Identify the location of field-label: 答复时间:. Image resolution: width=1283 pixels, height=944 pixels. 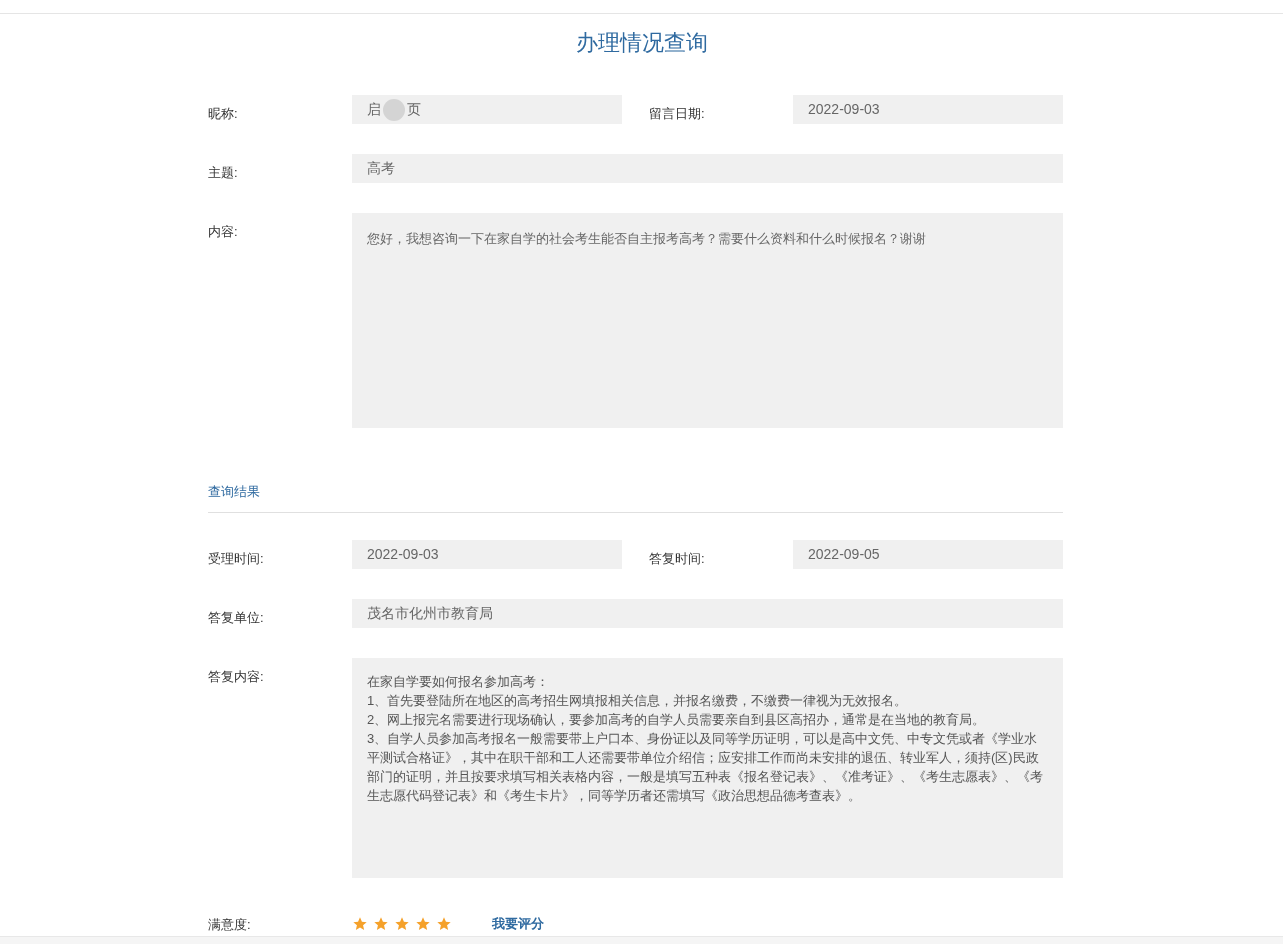
(677, 558).